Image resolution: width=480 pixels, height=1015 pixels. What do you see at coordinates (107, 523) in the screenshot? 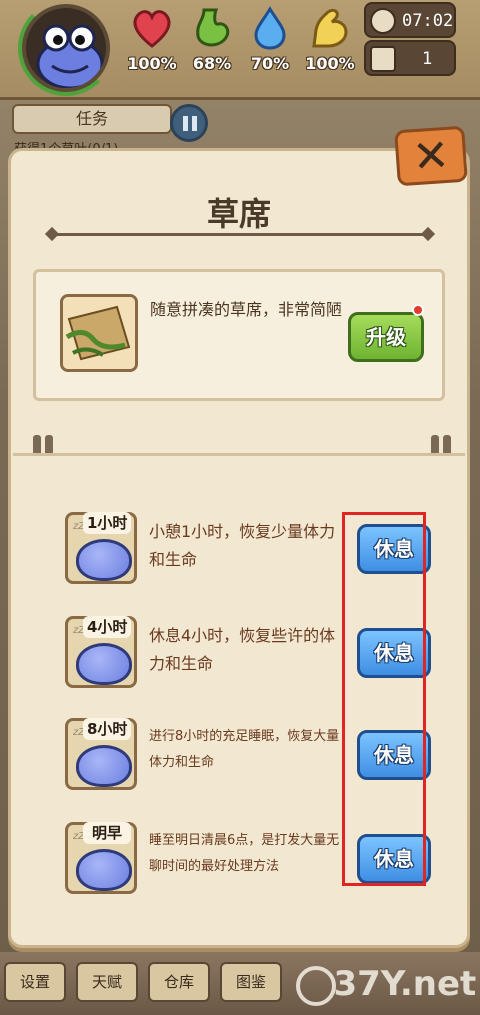
I see `duration-badge: 1小时` at bounding box center [107, 523].